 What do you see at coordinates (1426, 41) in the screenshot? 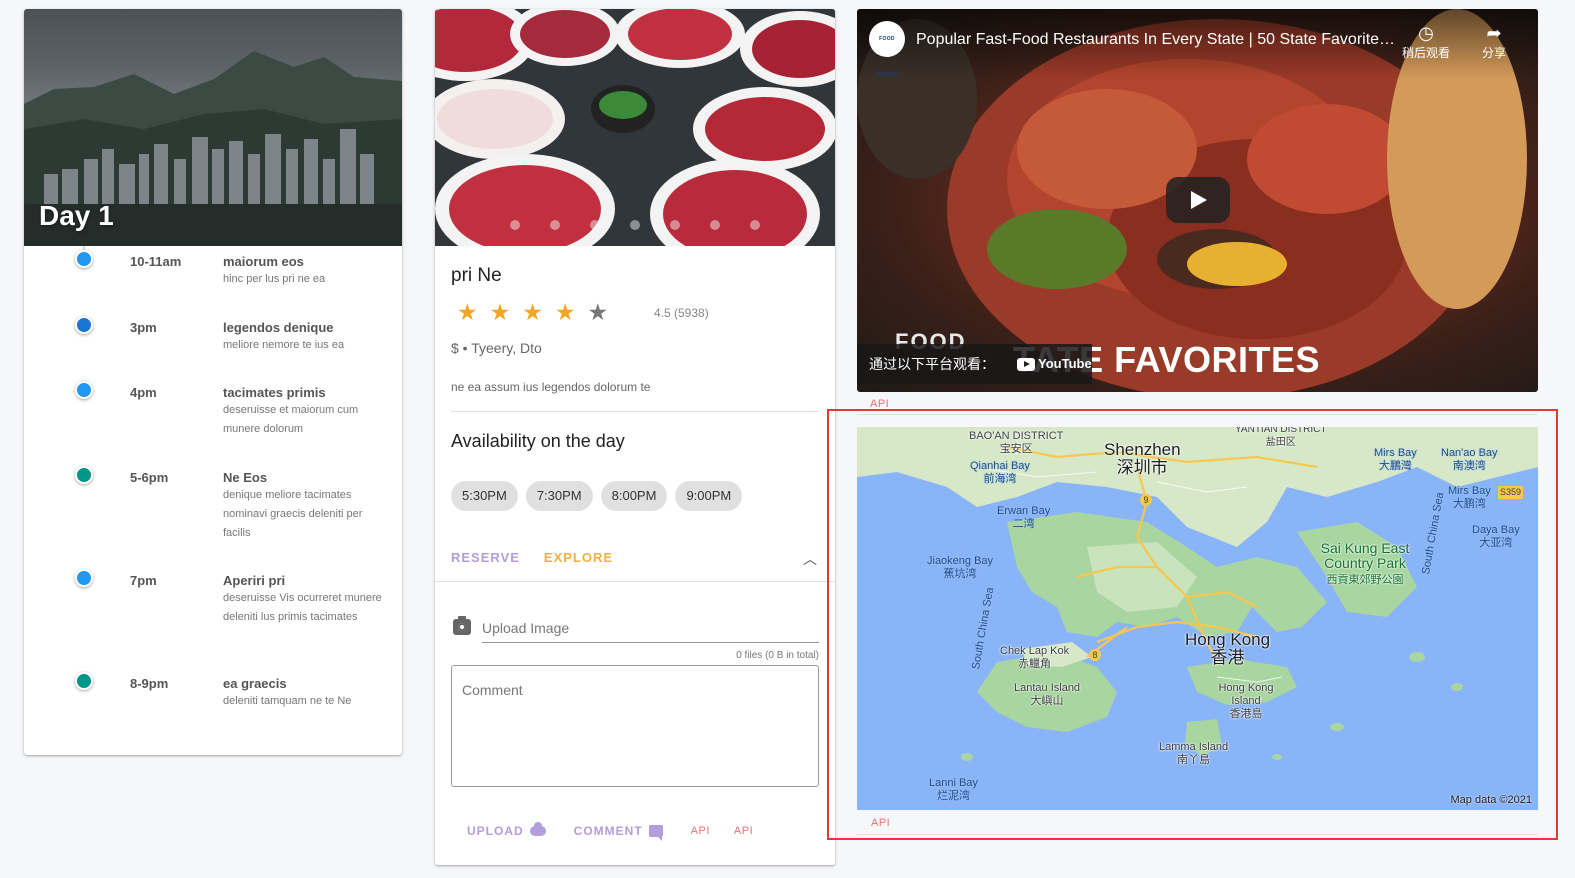
I see `watch-later-button: ◷ 稍后观看` at bounding box center [1426, 41].